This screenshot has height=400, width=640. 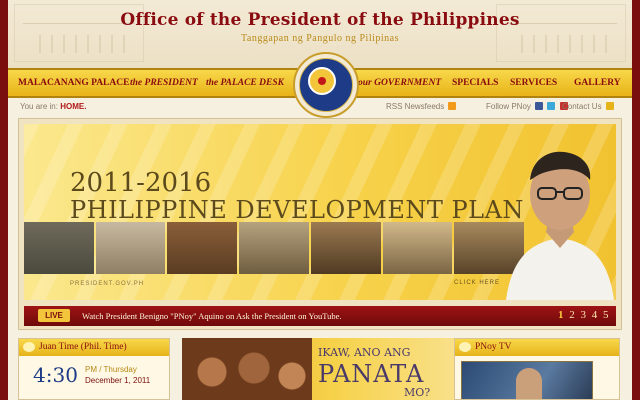 What do you see at coordinates (595, 315) in the screenshot?
I see `pager-page-4: 4` at bounding box center [595, 315].